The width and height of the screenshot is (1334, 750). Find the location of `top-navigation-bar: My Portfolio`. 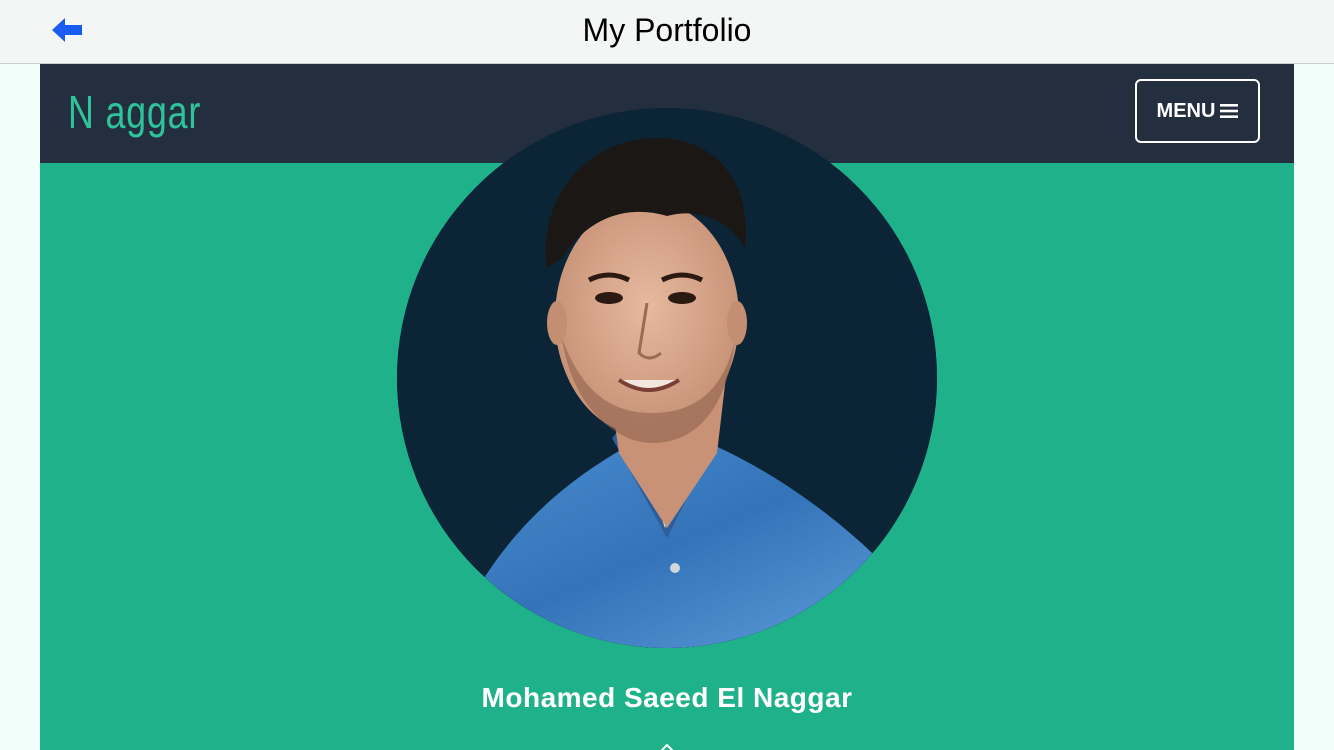

top-navigation-bar: My Portfolio is located at coordinates (667, 32).